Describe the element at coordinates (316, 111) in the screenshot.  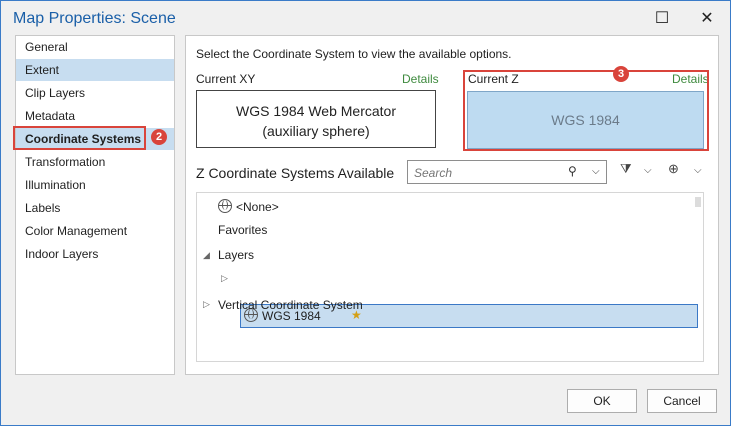
I see `current-xy-name: WGS 1984 Web Mercator` at that location.